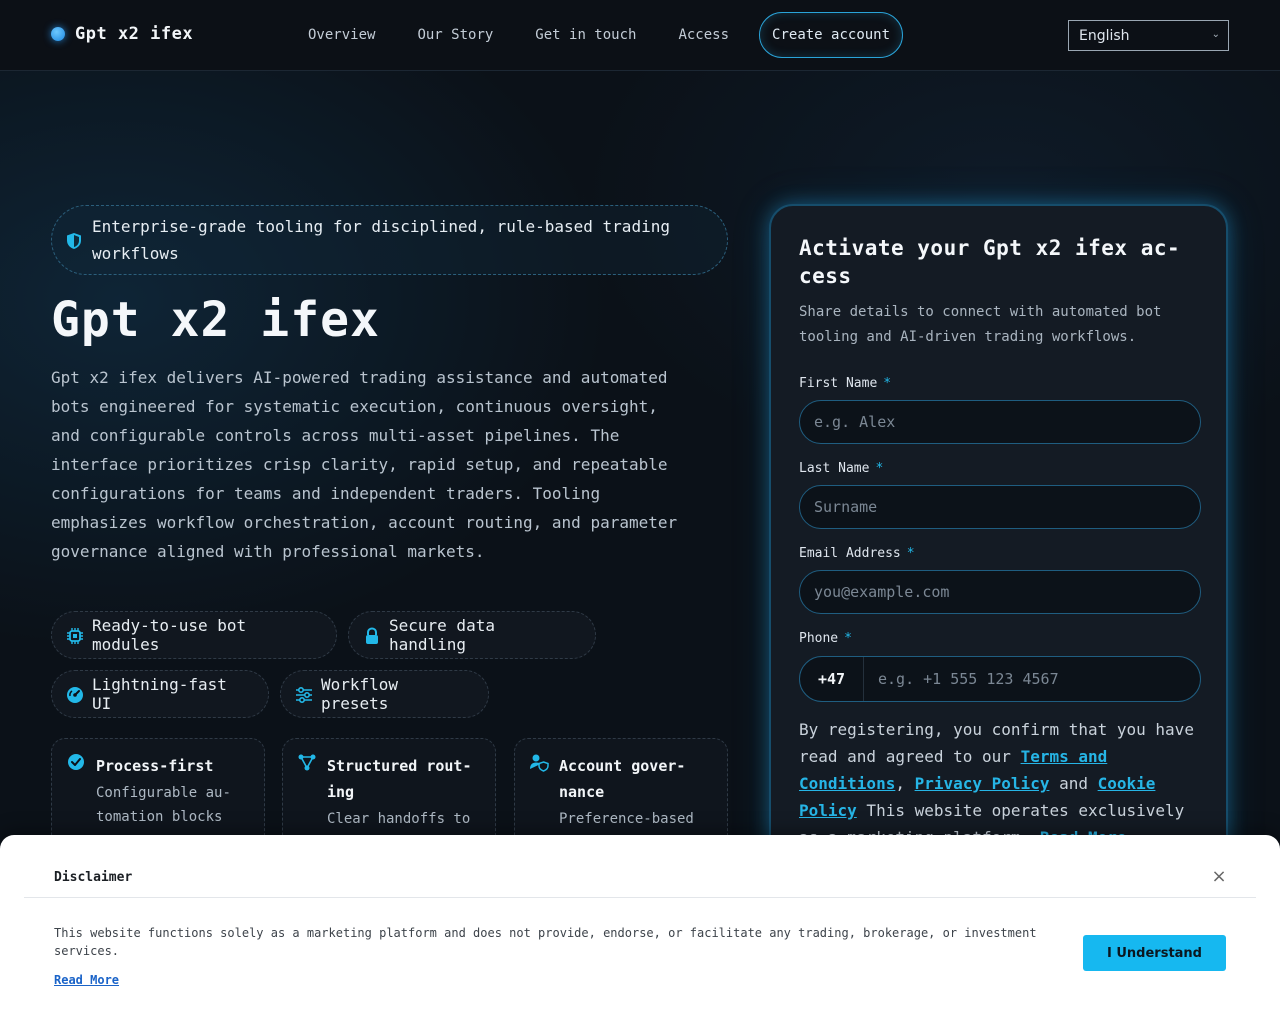 Image resolution: width=1280 pixels, height=1024 pixels. Describe the element at coordinates (819, 638) in the screenshot. I see `phone-label-text: Phone` at that location.